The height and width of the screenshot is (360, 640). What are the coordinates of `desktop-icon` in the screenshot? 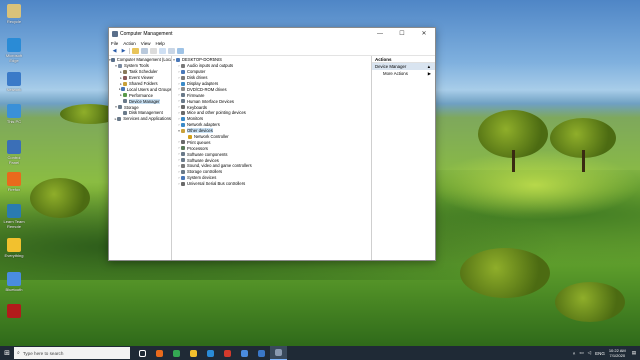 It's located at (14, 311).